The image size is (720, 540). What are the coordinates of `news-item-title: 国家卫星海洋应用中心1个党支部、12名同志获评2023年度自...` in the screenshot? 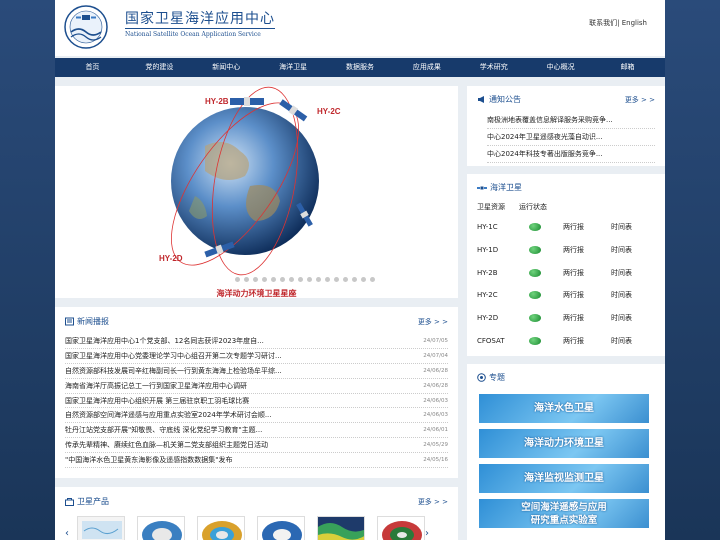 It's located at (220, 341).